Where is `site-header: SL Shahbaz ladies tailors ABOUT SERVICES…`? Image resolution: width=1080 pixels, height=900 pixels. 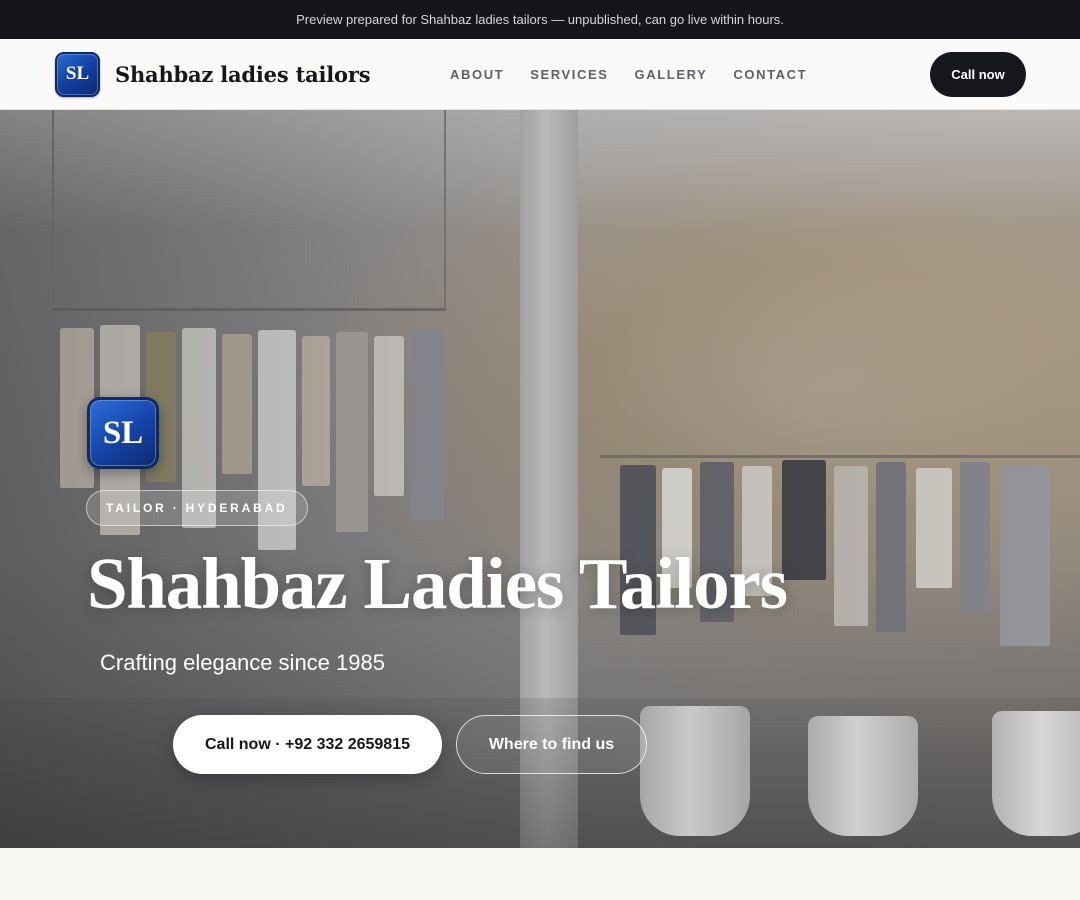 site-header: SL Shahbaz ladies tailors ABOUT SERVICES… is located at coordinates (540, 74).